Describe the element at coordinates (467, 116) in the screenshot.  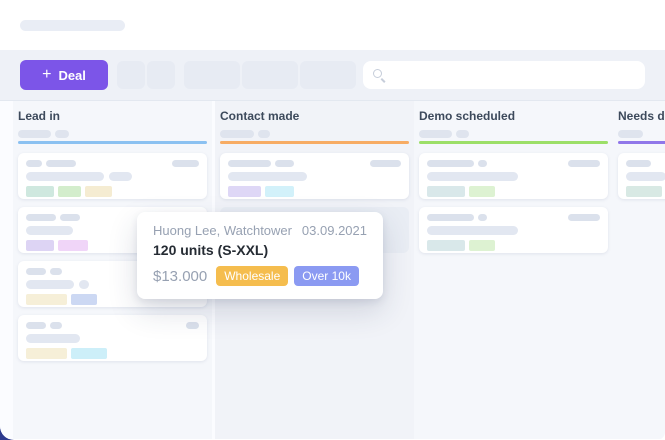
I see `column-title: Demo scheduled` at that location.